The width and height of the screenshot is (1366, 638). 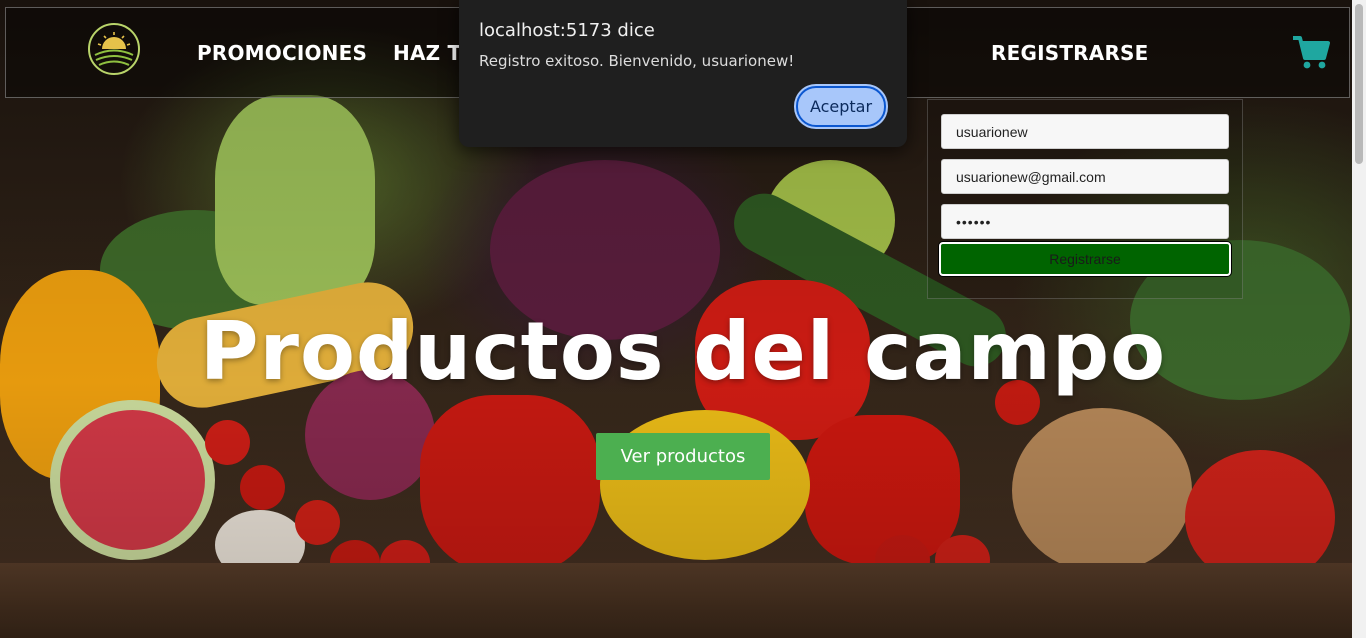 I want to click on password-field, so click(x=1085, y=221).